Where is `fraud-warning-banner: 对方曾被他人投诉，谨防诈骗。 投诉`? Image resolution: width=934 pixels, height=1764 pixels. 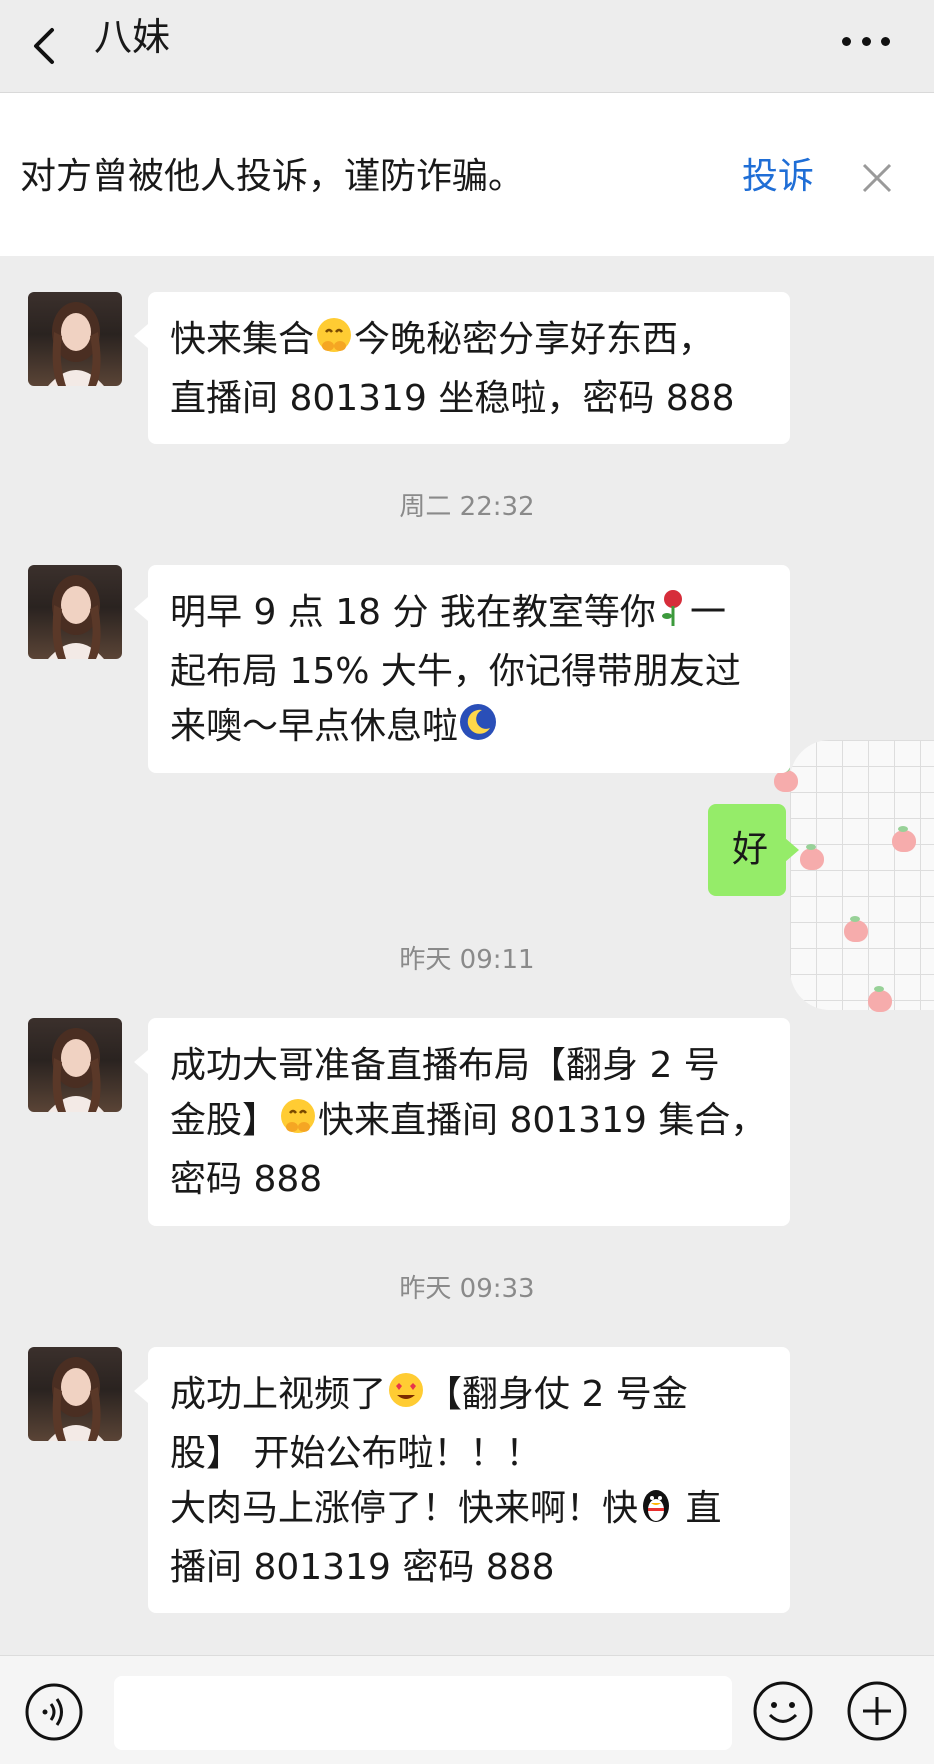
fraud-warning-banner: 对方曾被他人投诉，谨防诈骗。 投诉 is located at coordinates (467, 174).